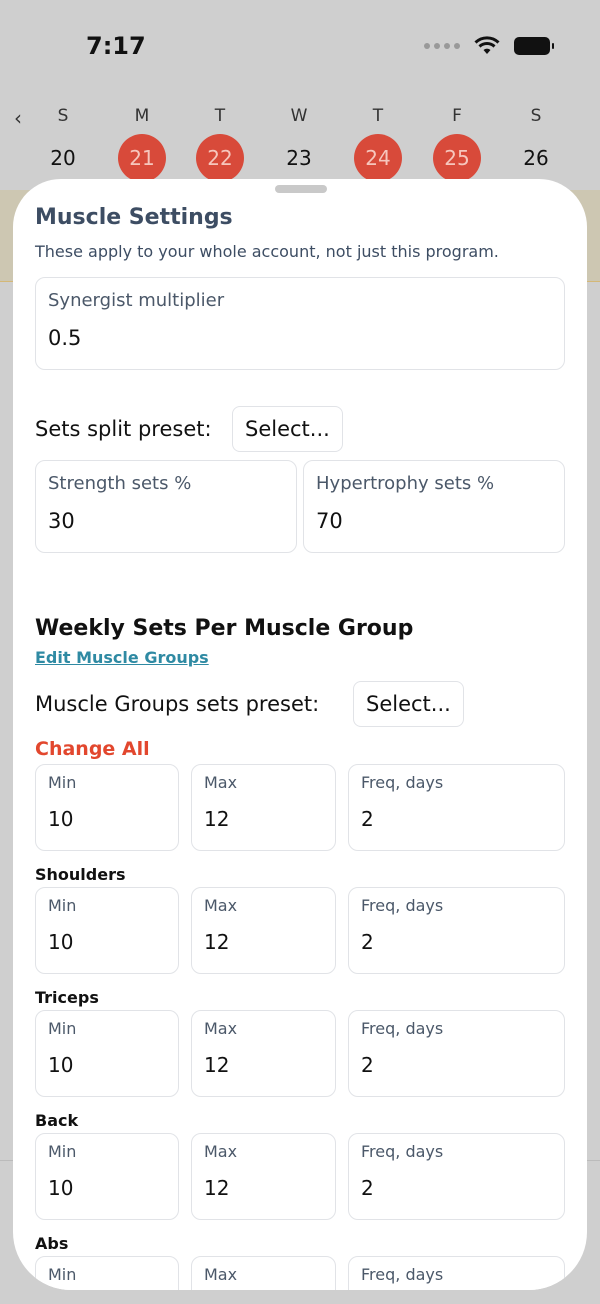 The image size is (600, 1304). What do you see at coordinates (263, 1176) in the screenshot?
I see `back-max-field: Max 12` at bounding box center [263, 1176].